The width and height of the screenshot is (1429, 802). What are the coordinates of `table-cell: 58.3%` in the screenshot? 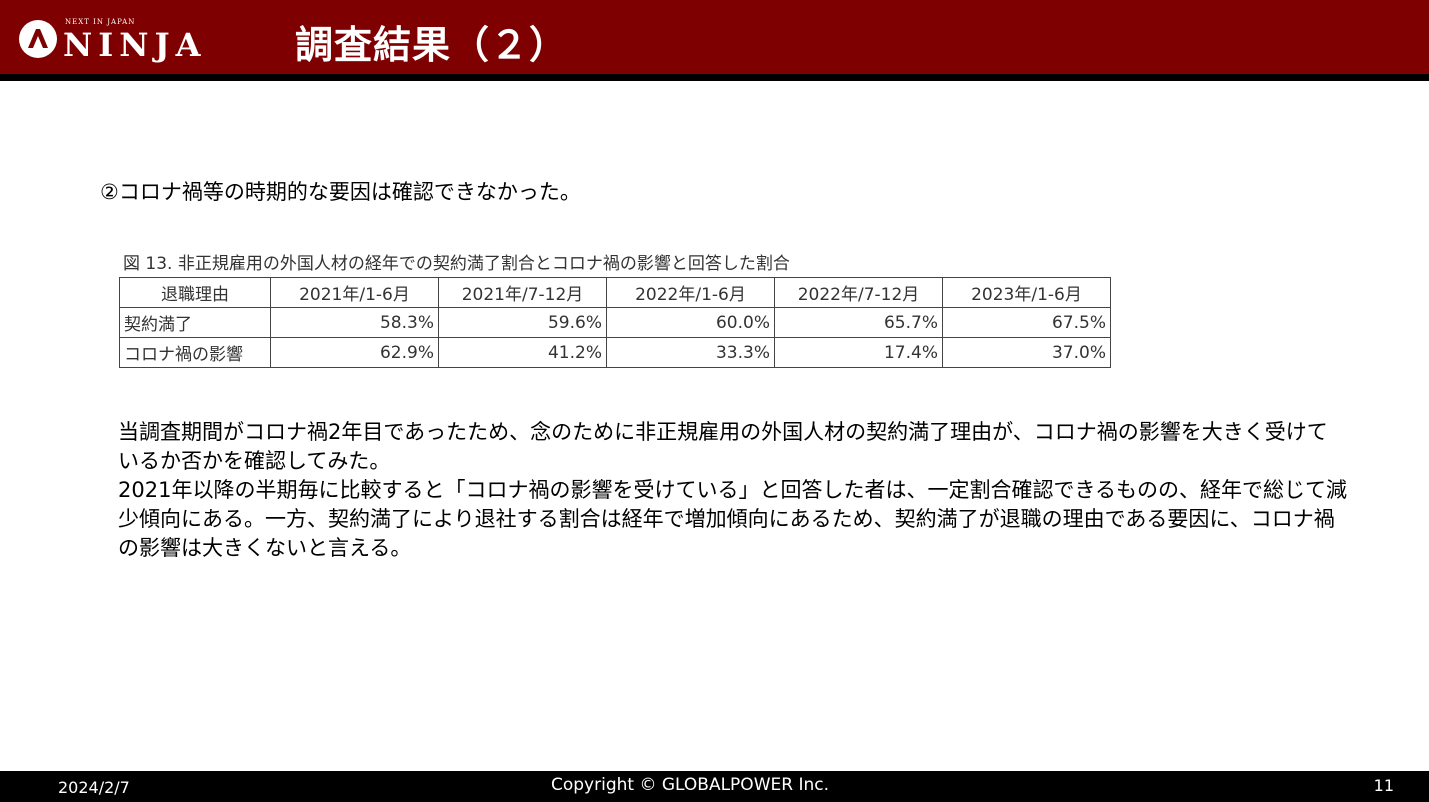 It's located at (354, 322).